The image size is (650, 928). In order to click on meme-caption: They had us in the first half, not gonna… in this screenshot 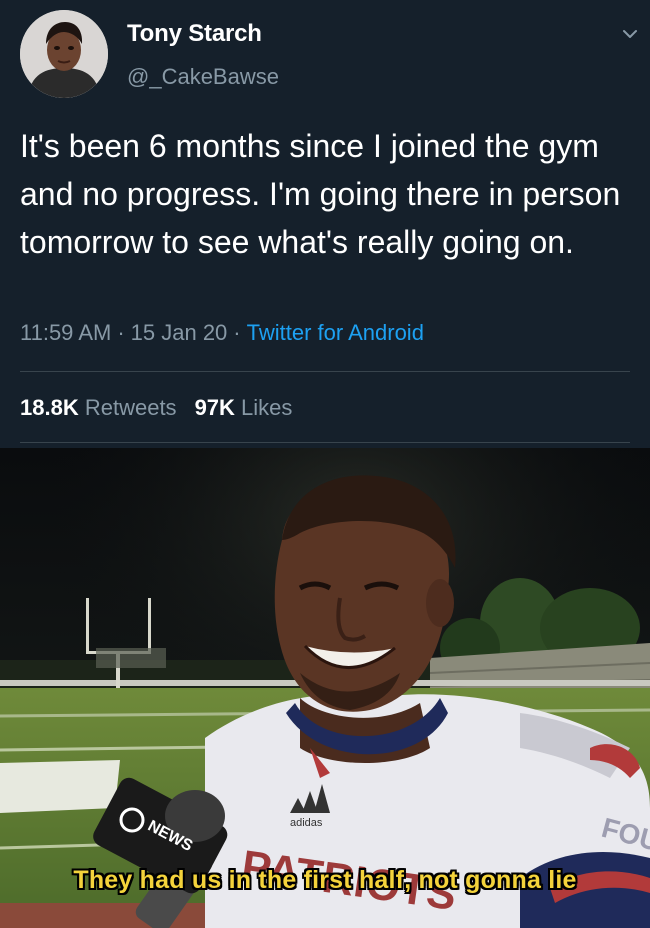, I will do `click(325, 880)`.